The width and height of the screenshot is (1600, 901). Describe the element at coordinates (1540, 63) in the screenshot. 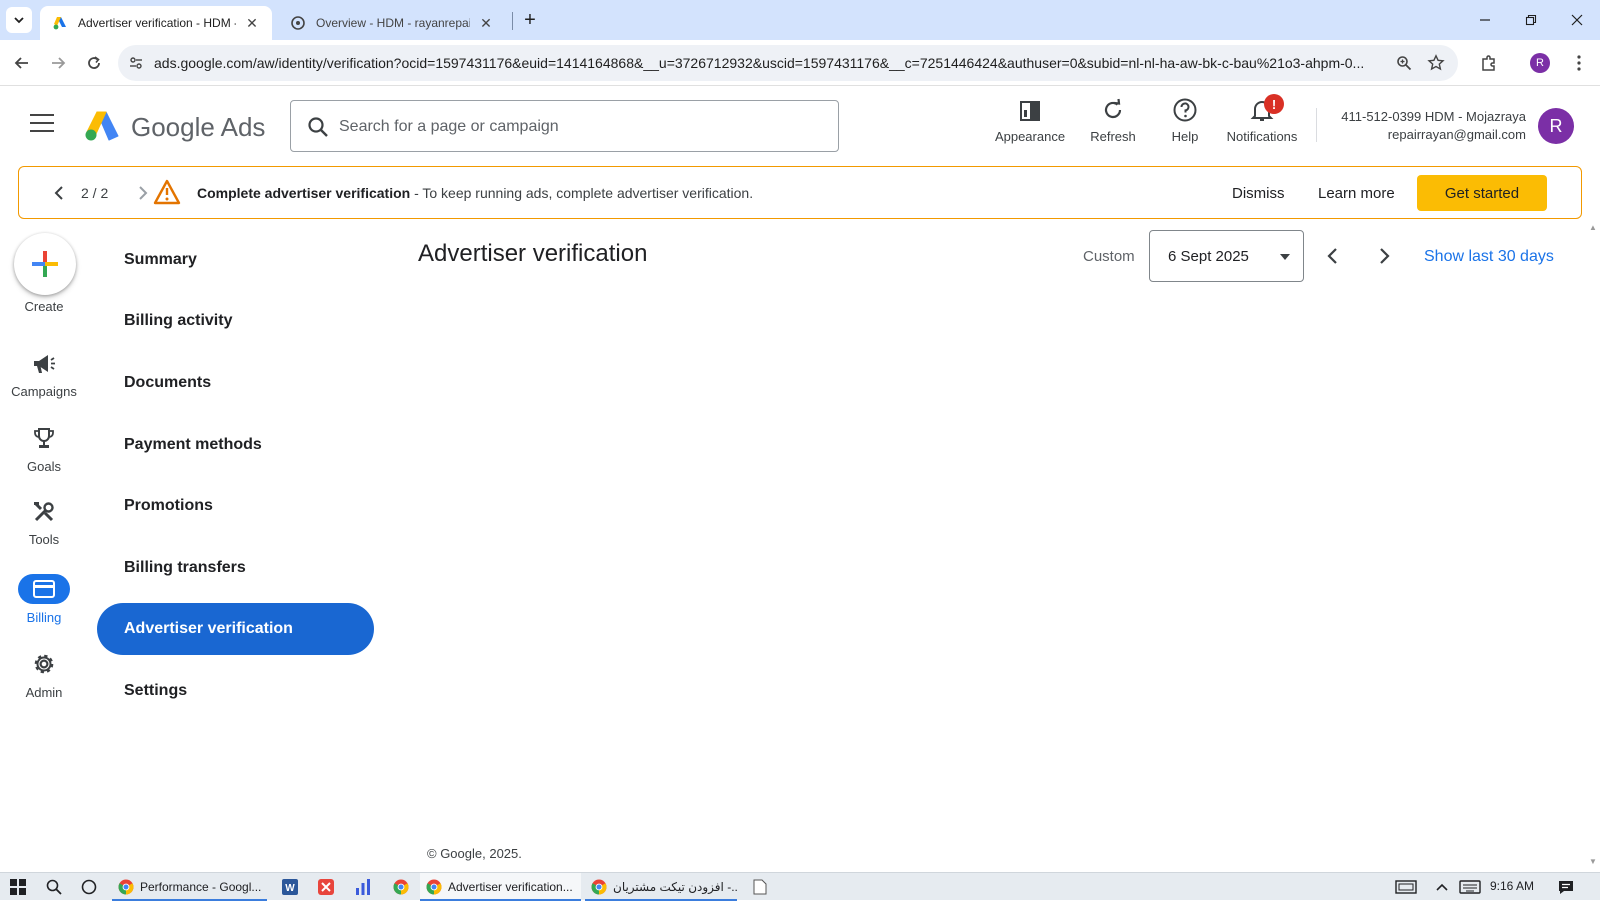

I see `browser-profile-avatar: R` at that location.